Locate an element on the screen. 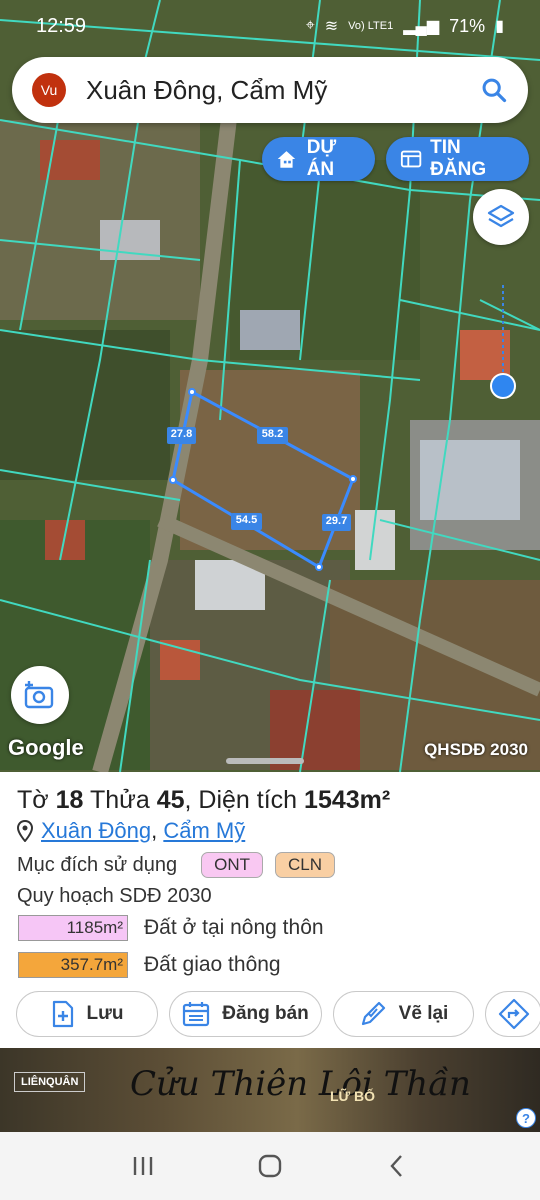 The height and width of the screenshot is (1200, 540). avatar: Vu is located at coordinates (49, 90).